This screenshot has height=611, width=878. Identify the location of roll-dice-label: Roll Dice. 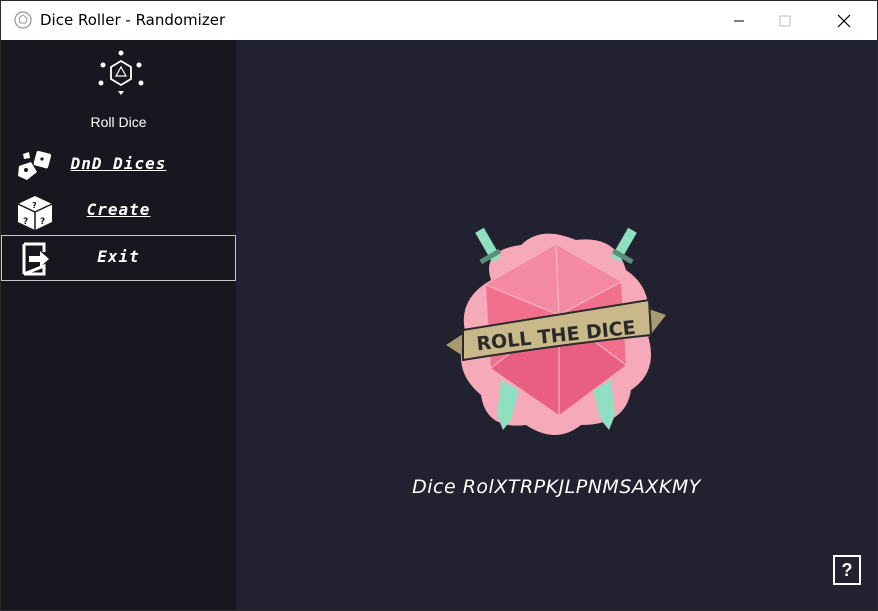
(118, 122).